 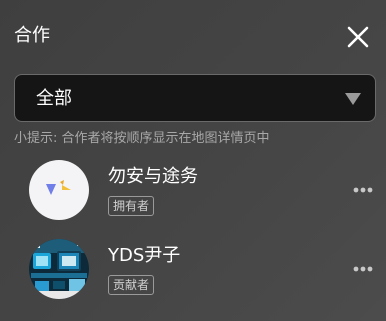 I want to click on collaborator-name: YDS尹子, so click(x=144, y=255).